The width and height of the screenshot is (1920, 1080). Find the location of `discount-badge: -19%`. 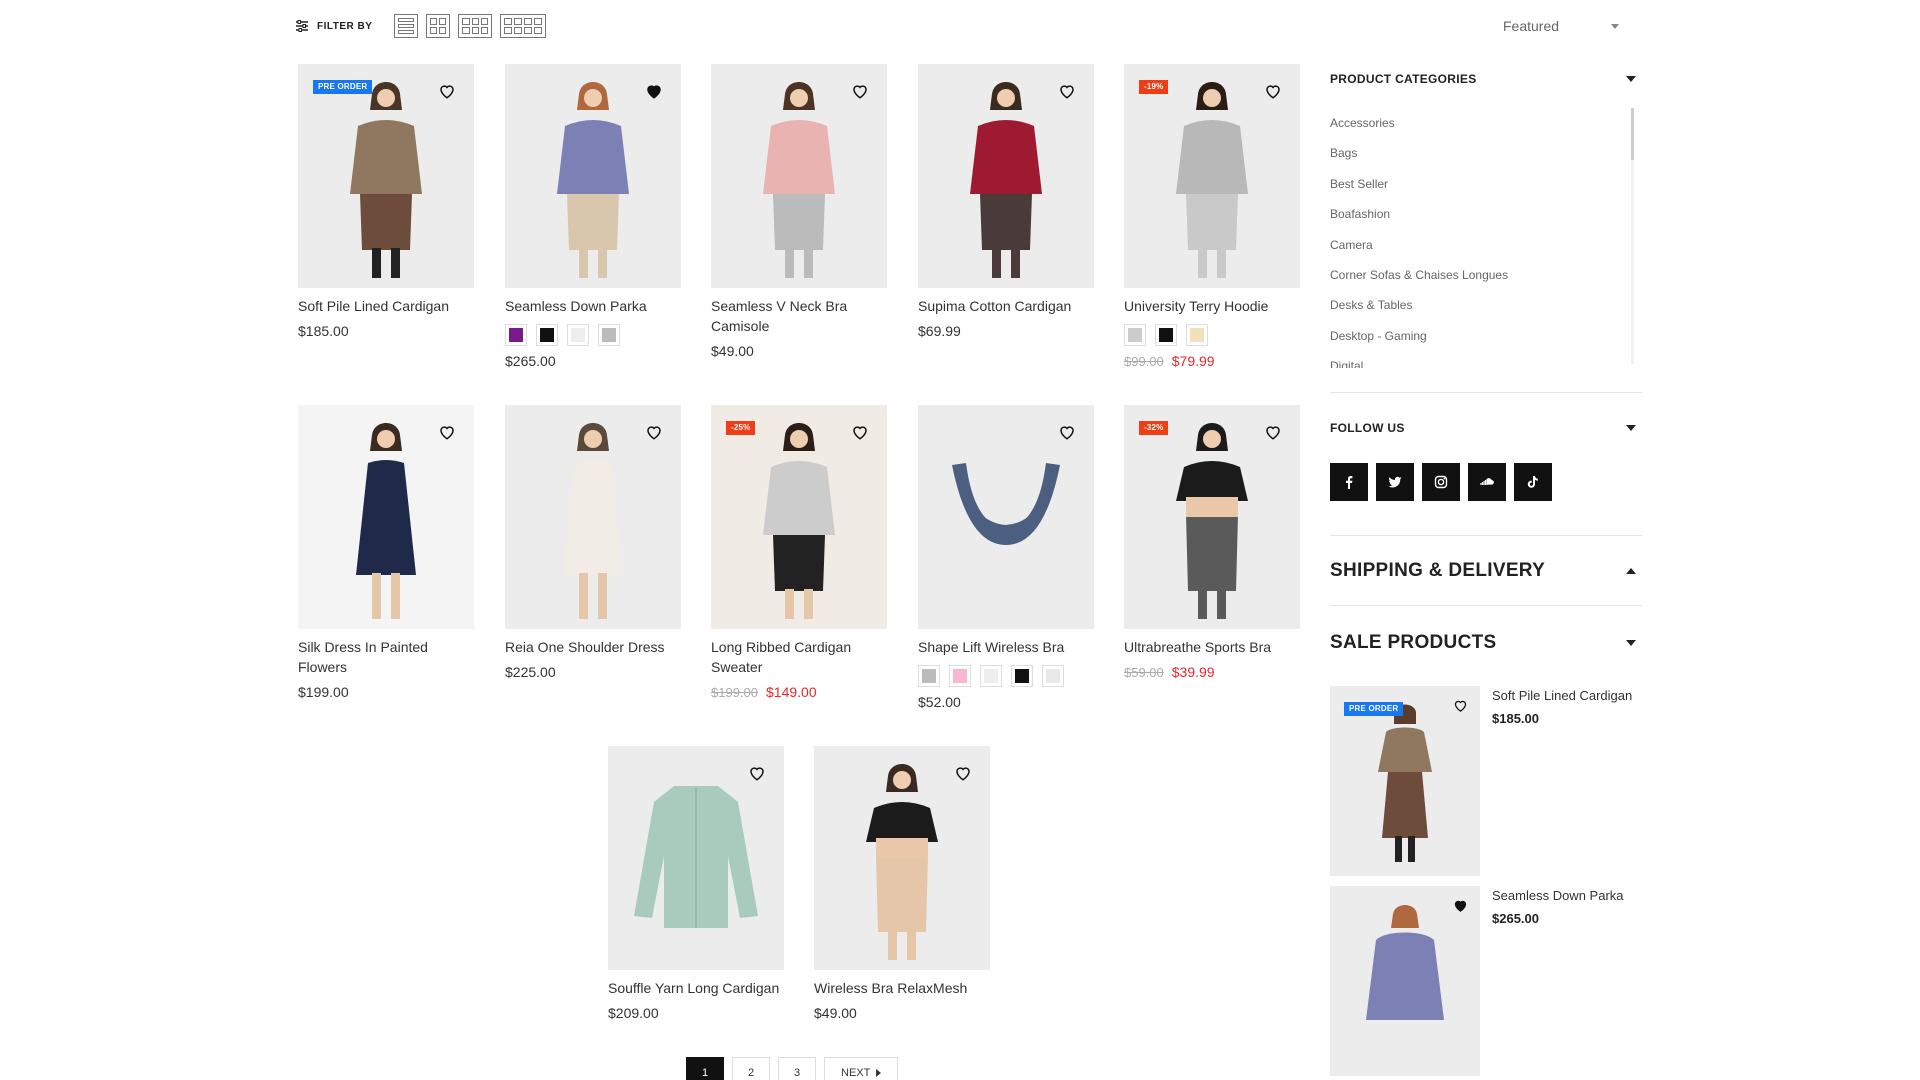

discount-badge: -19% is located at coordinates (1154, 87).